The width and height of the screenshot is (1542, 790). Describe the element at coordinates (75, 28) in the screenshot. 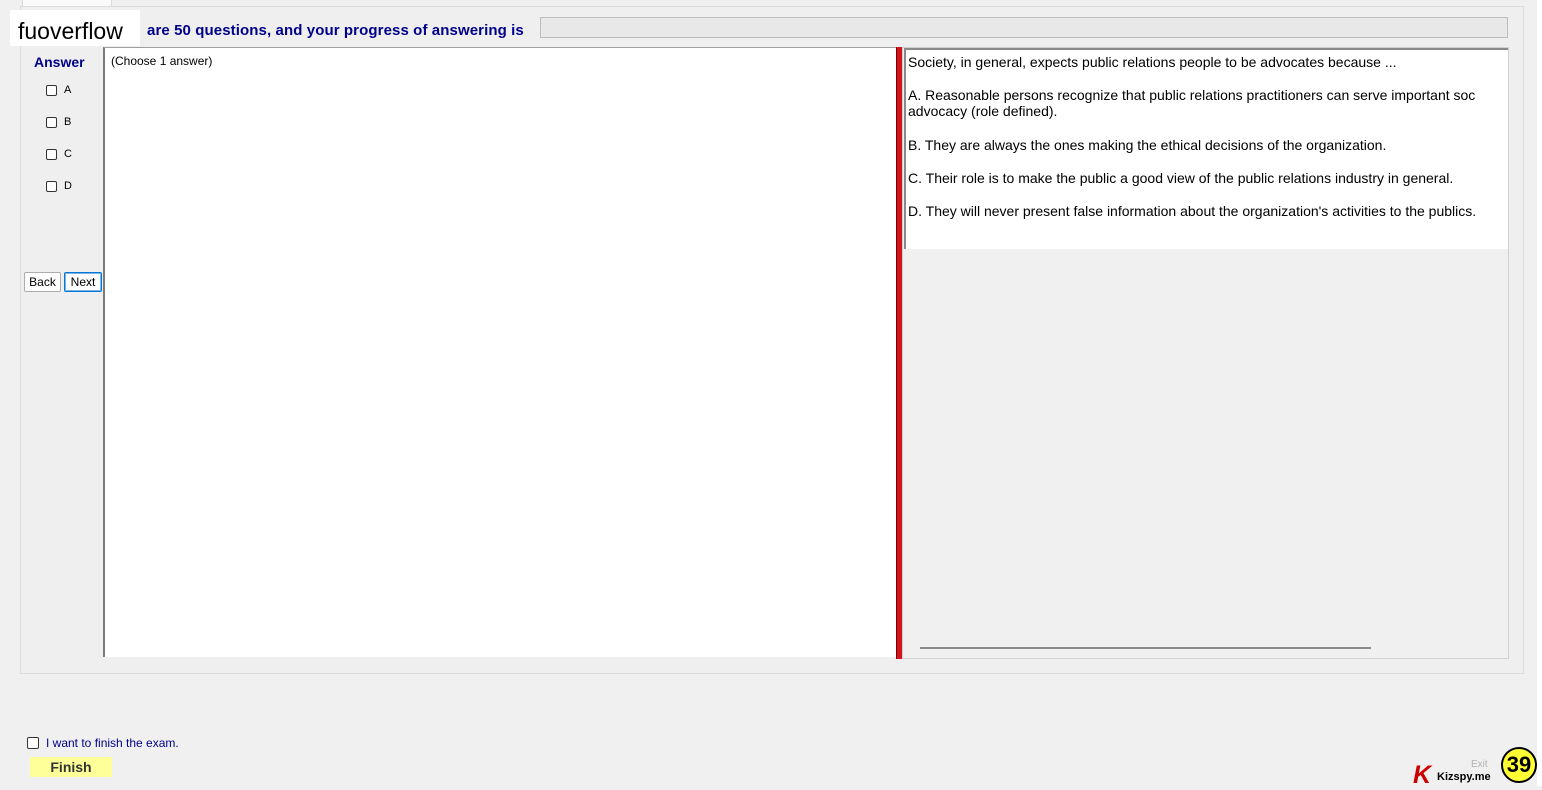

I see `brand-watermark: fuoverflow` at that location.